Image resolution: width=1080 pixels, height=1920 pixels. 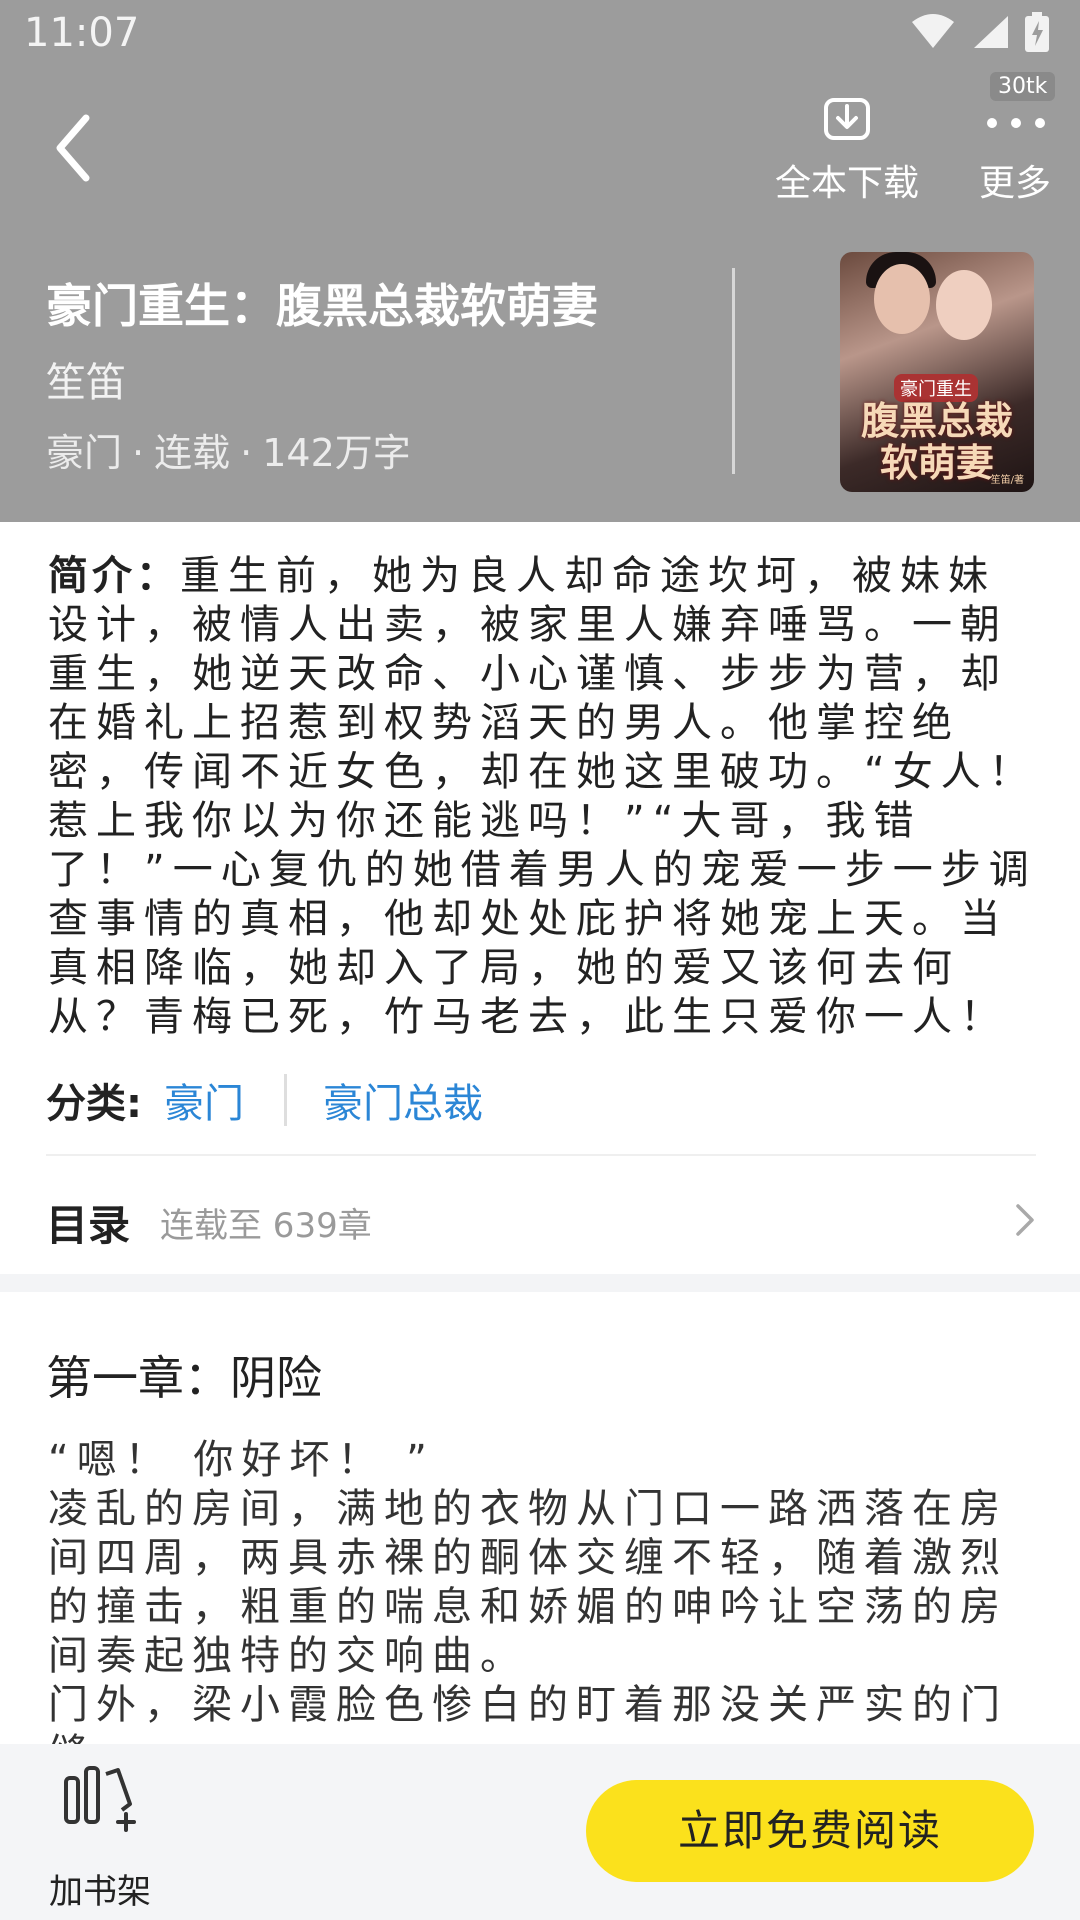 I want to click on category-label: 分类:, so click(x=94, y=1104).